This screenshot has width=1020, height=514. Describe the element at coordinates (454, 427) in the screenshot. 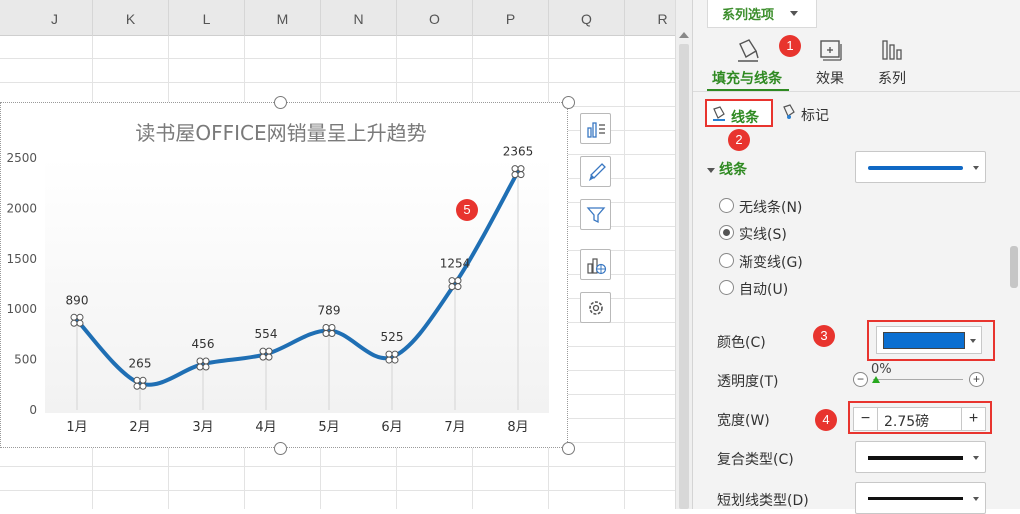

I see `x-tick-label: 7月` at that location.